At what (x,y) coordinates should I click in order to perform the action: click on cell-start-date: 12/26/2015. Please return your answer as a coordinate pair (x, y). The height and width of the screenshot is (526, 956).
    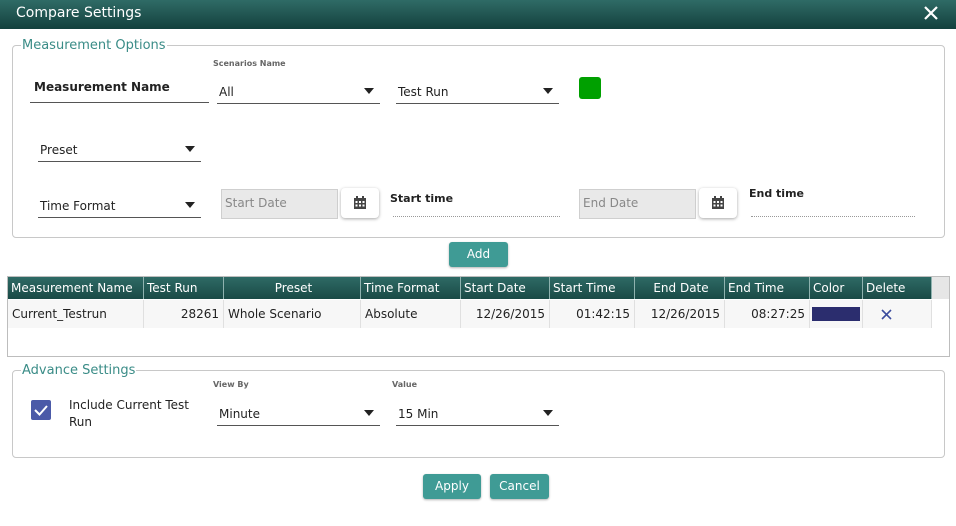
    Looking at the image, I should click on (505, 314).